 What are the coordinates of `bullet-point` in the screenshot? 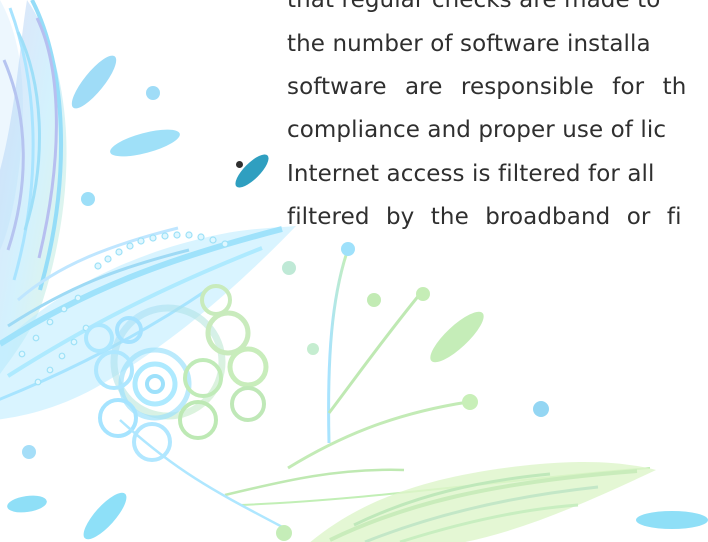 It's located at (239, 164).